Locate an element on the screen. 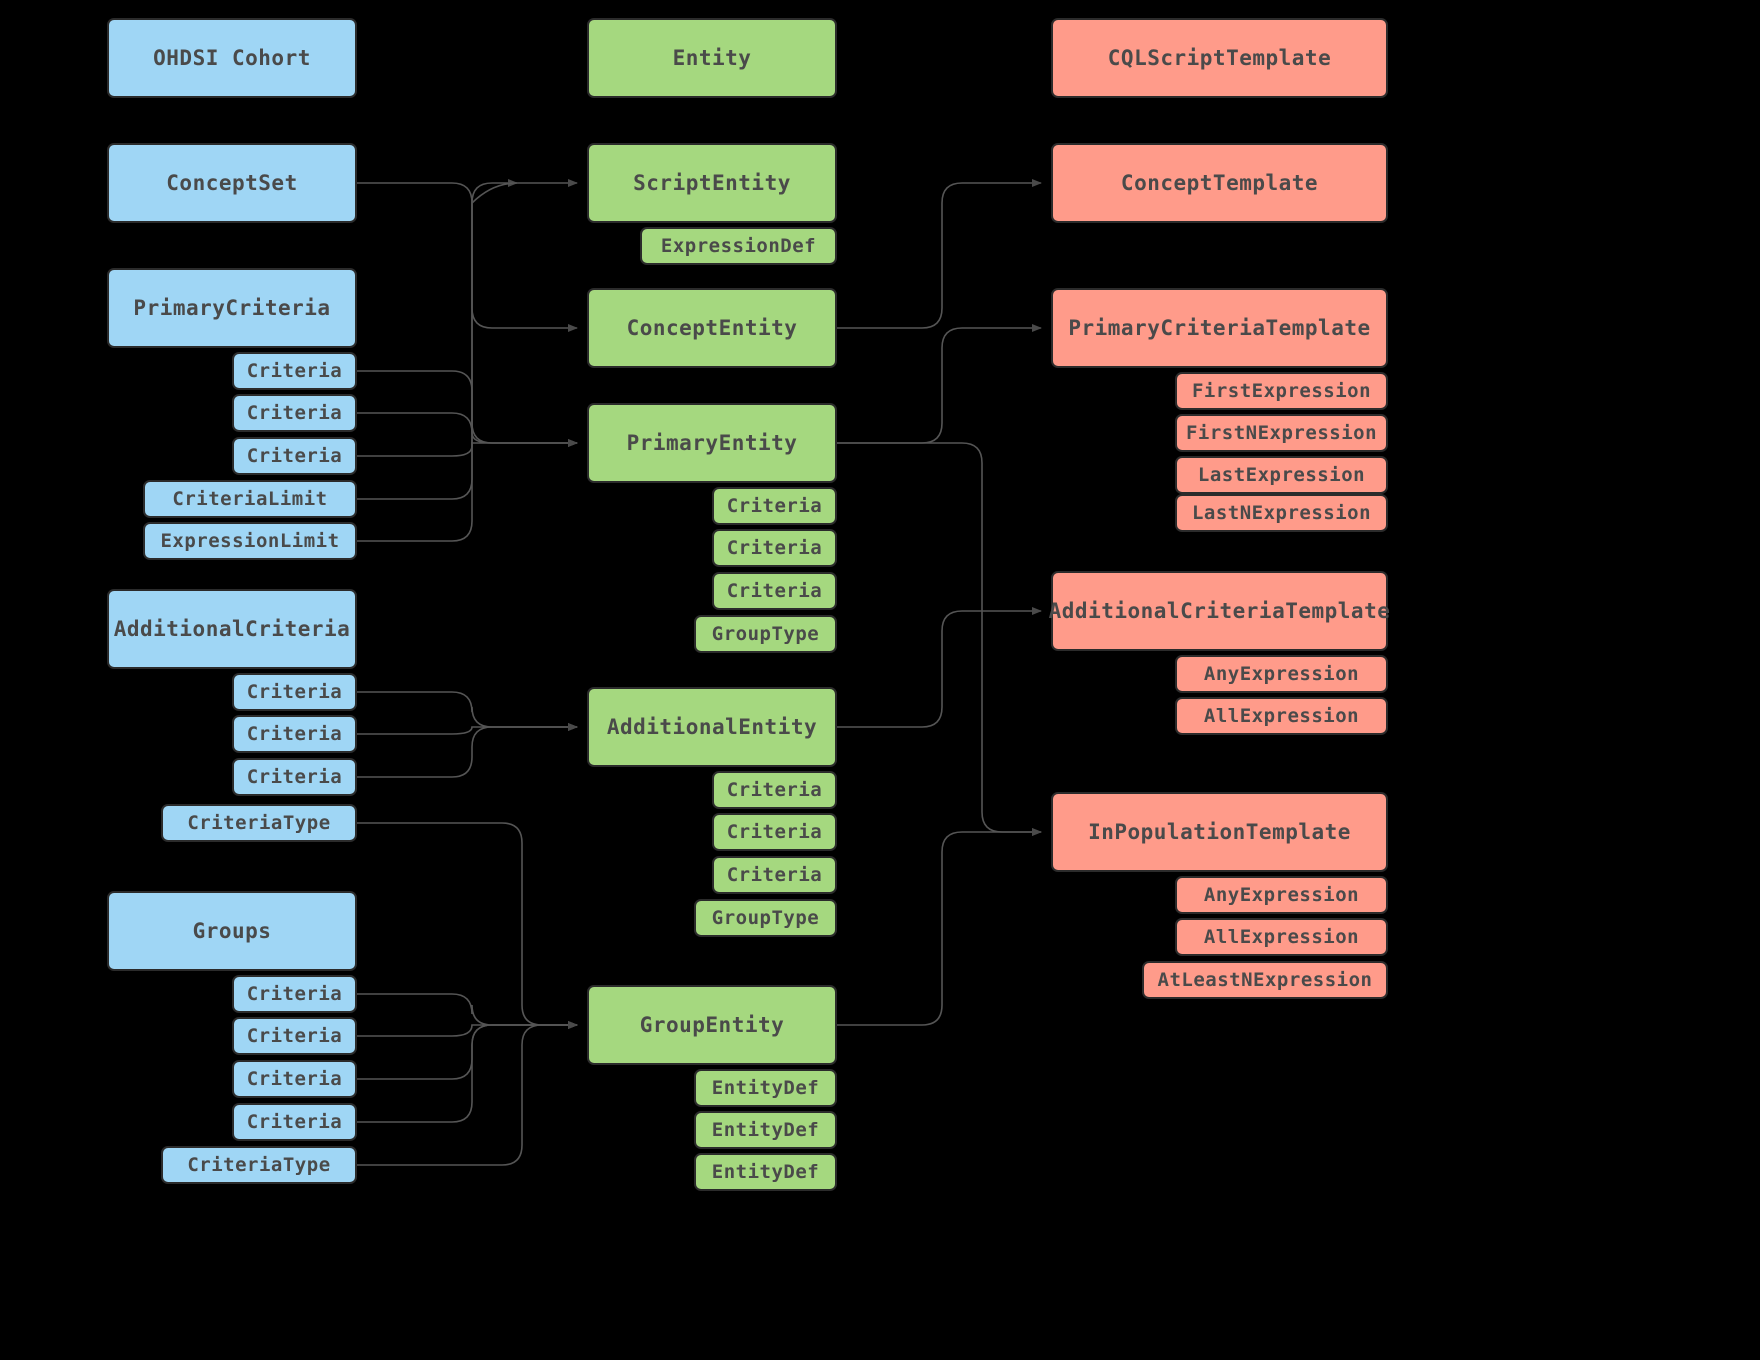 The width and height of the screenshot is (1760, 1360). node-lastexpression: LastExpression is located at coordinates (1281, 475).